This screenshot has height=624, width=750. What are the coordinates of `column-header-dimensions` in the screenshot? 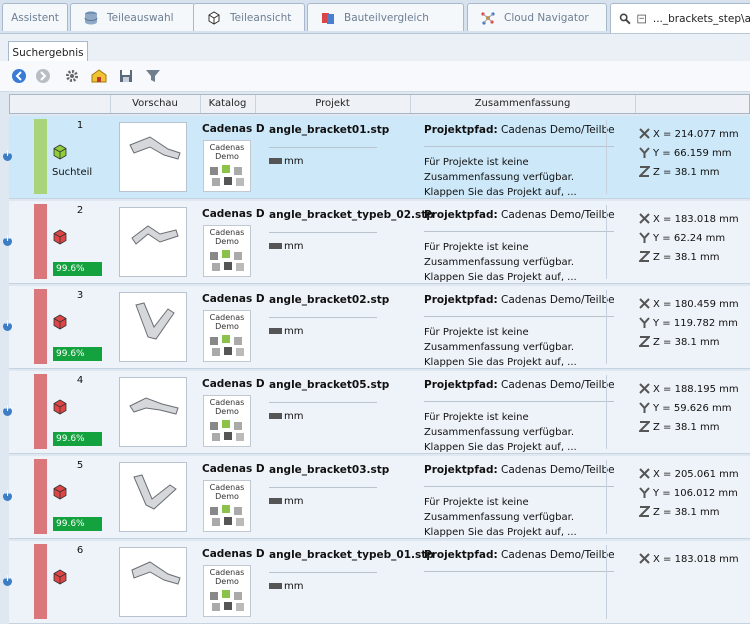 It's located at (692, 104).